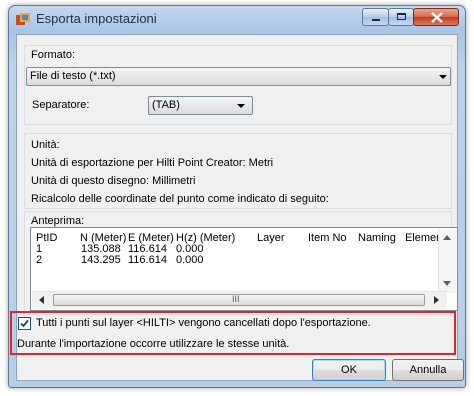 The image size is (474, 396). What do you see at coordinates (147, 260) in the screenshot?
I see `table-cell: 116.614` at bounding box center [147, 260].